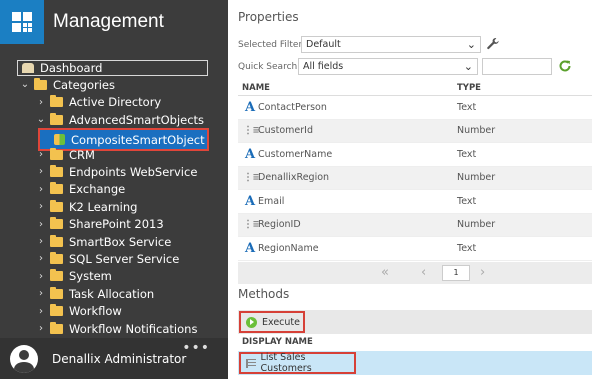 The width and height of the screenshot is (600, 379). What do you see at coordinates (565, 66) in the screenshot?
I see `refresh-icon` at bounding box center [565, 66].